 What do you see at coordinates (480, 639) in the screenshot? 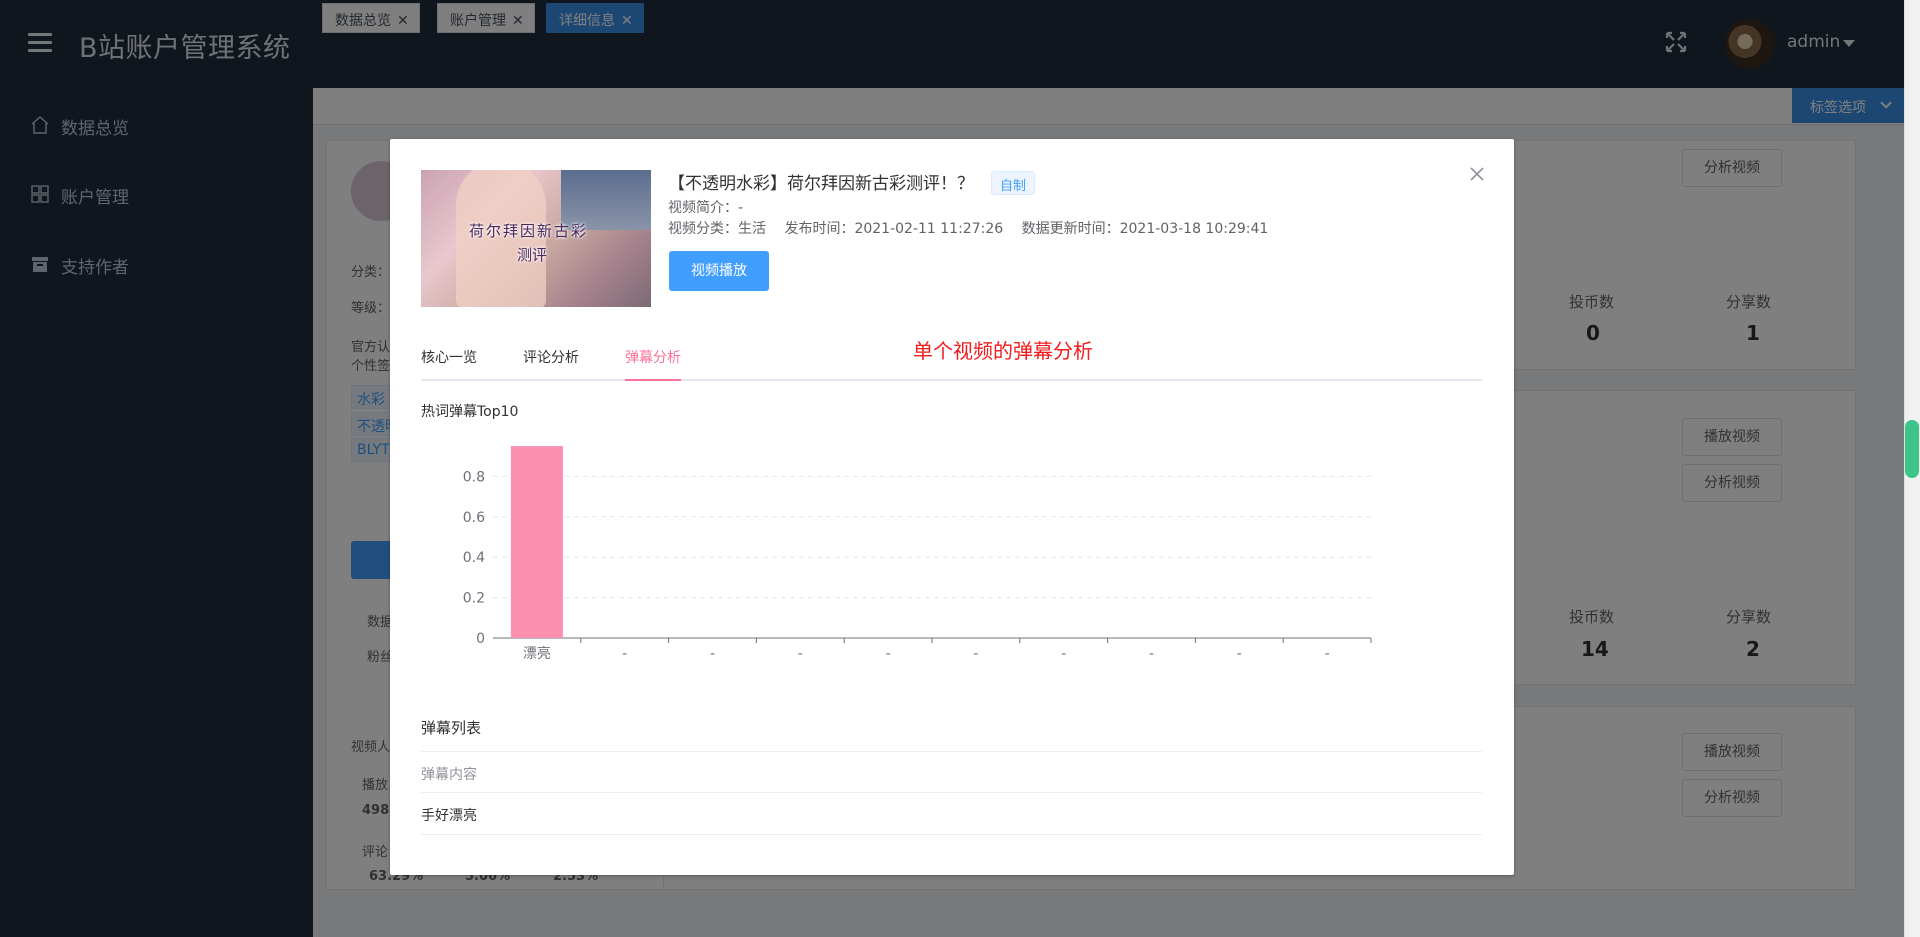
I see `y-tick-label: 0` at bounding box center [480, 639].